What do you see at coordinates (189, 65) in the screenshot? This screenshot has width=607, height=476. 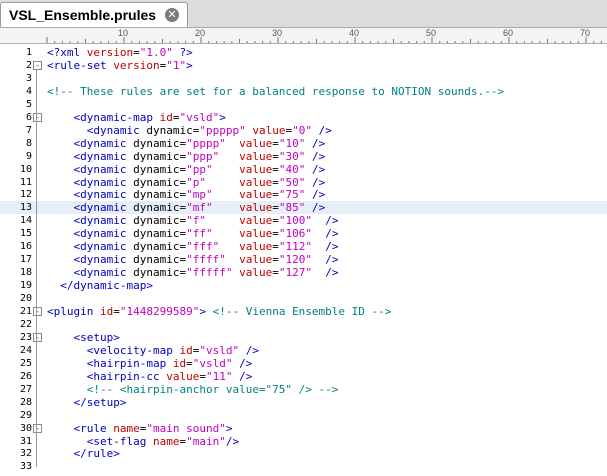 I see `code-token: >` at bounding box center [189, 65].